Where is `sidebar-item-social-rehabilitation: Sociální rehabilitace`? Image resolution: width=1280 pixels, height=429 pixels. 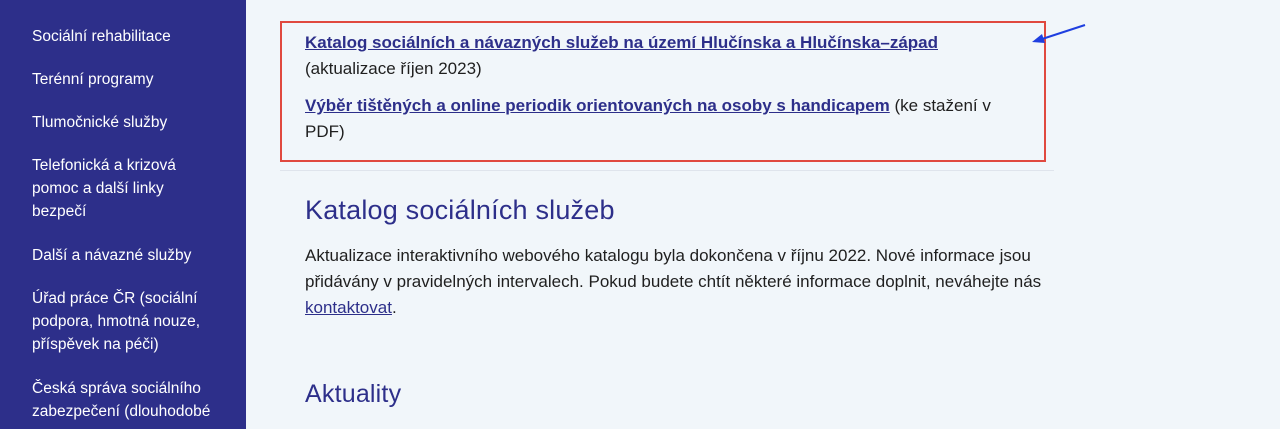
sidebar-item-social-rehabilitation: Sociální rehabilitace is located at coordinates (127, 36).